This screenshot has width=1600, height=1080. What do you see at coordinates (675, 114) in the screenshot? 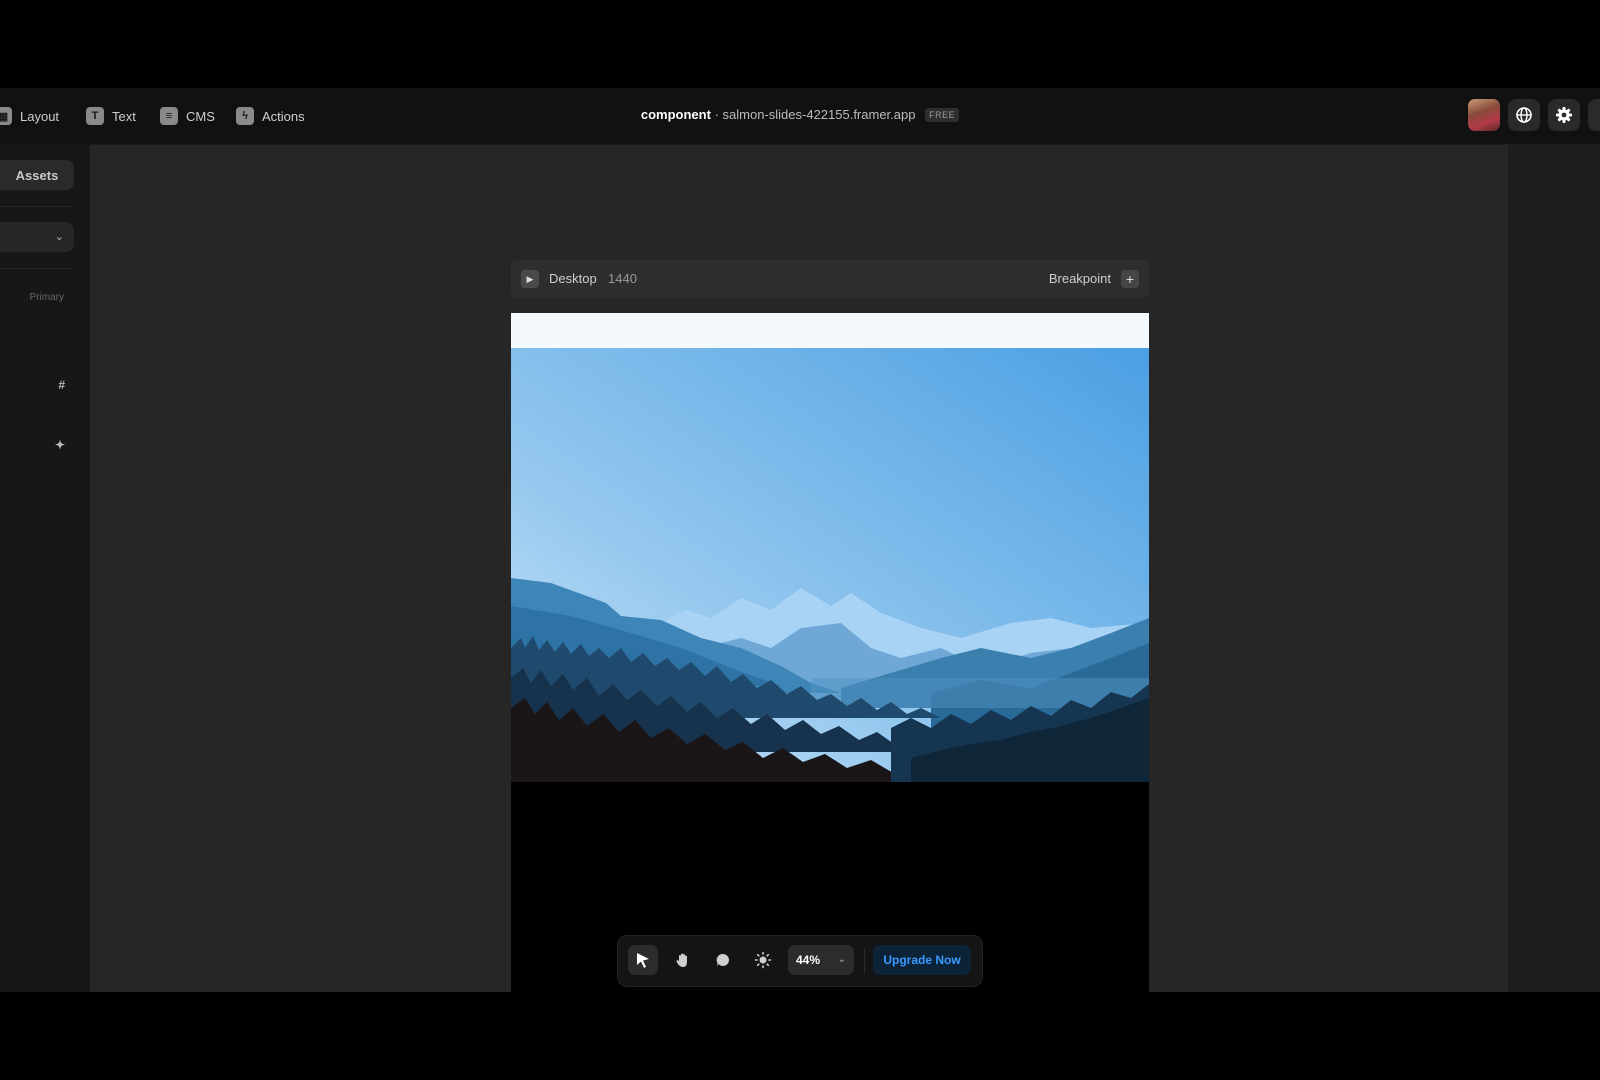
I see `project-name: component` at bounding box center [675, 114].